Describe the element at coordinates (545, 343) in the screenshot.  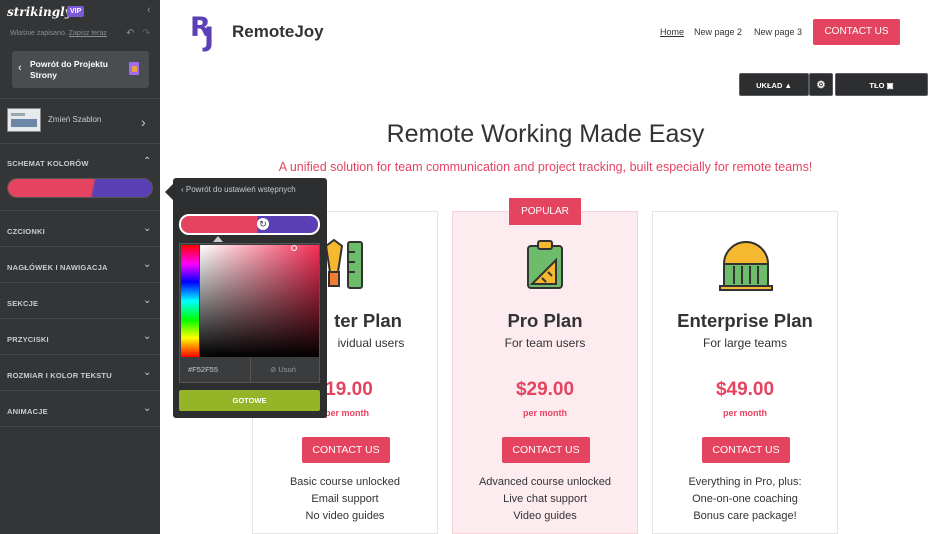
I see `plan-audience: For team users` at that location.